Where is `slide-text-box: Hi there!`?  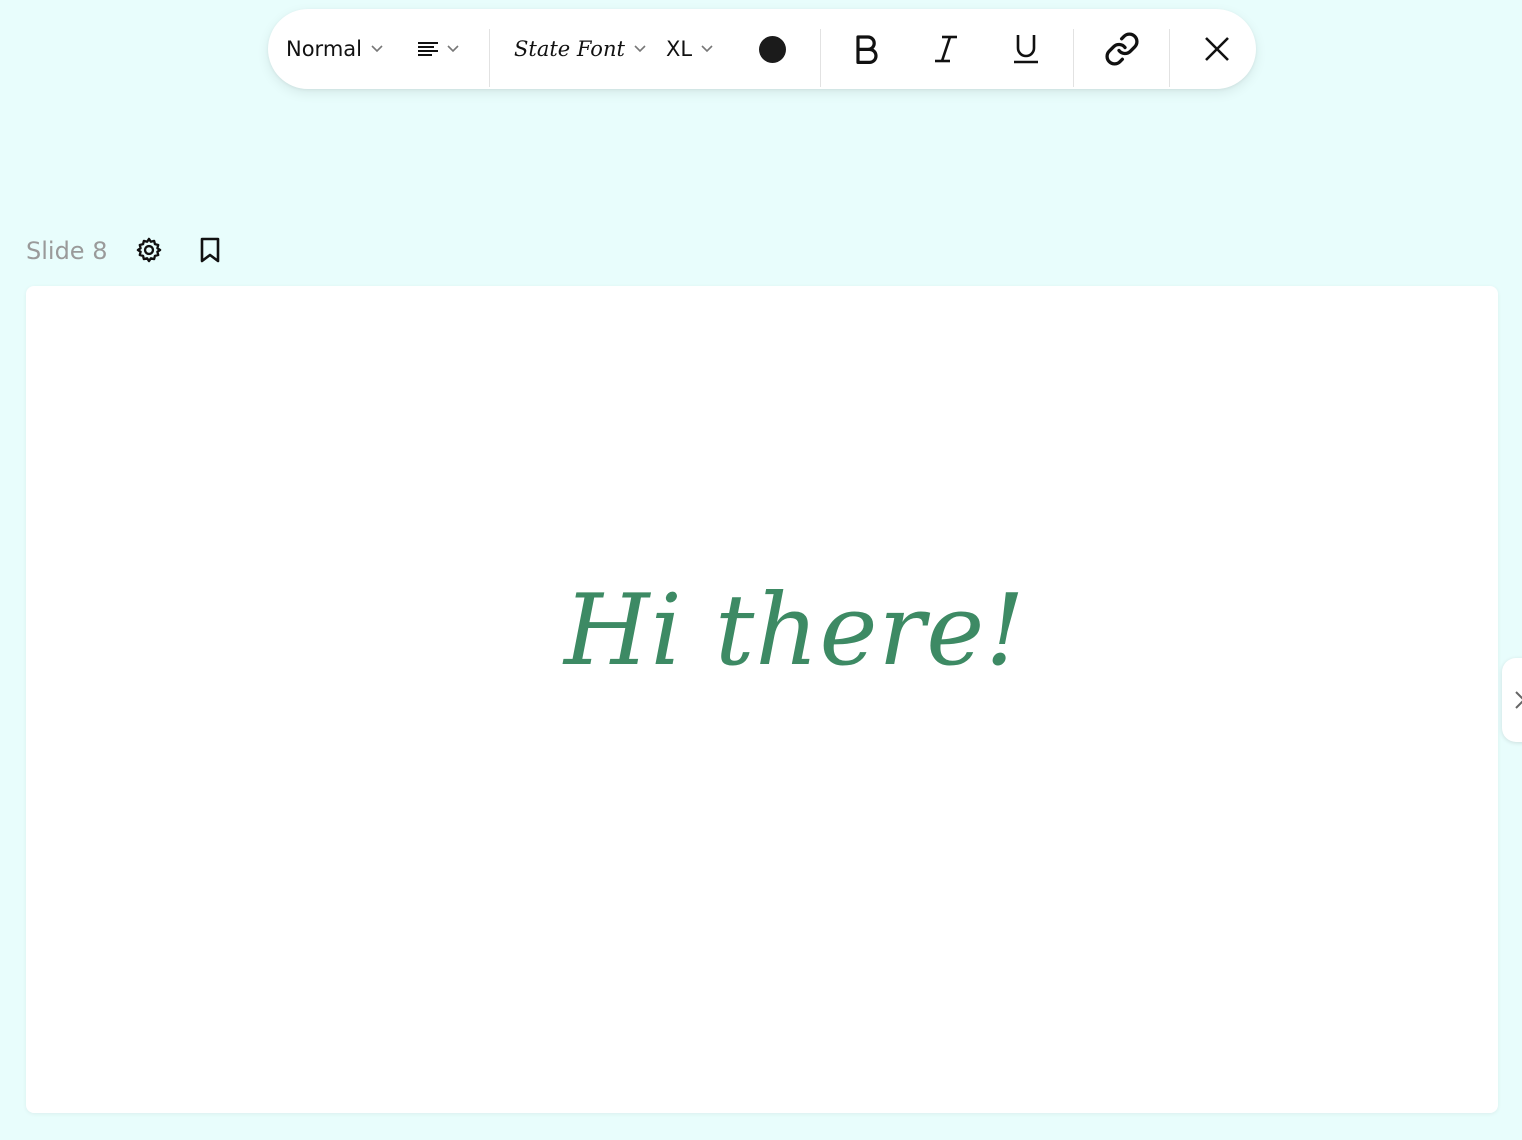 slide-text-box: Hi there! is located at coordinates (795, 631).